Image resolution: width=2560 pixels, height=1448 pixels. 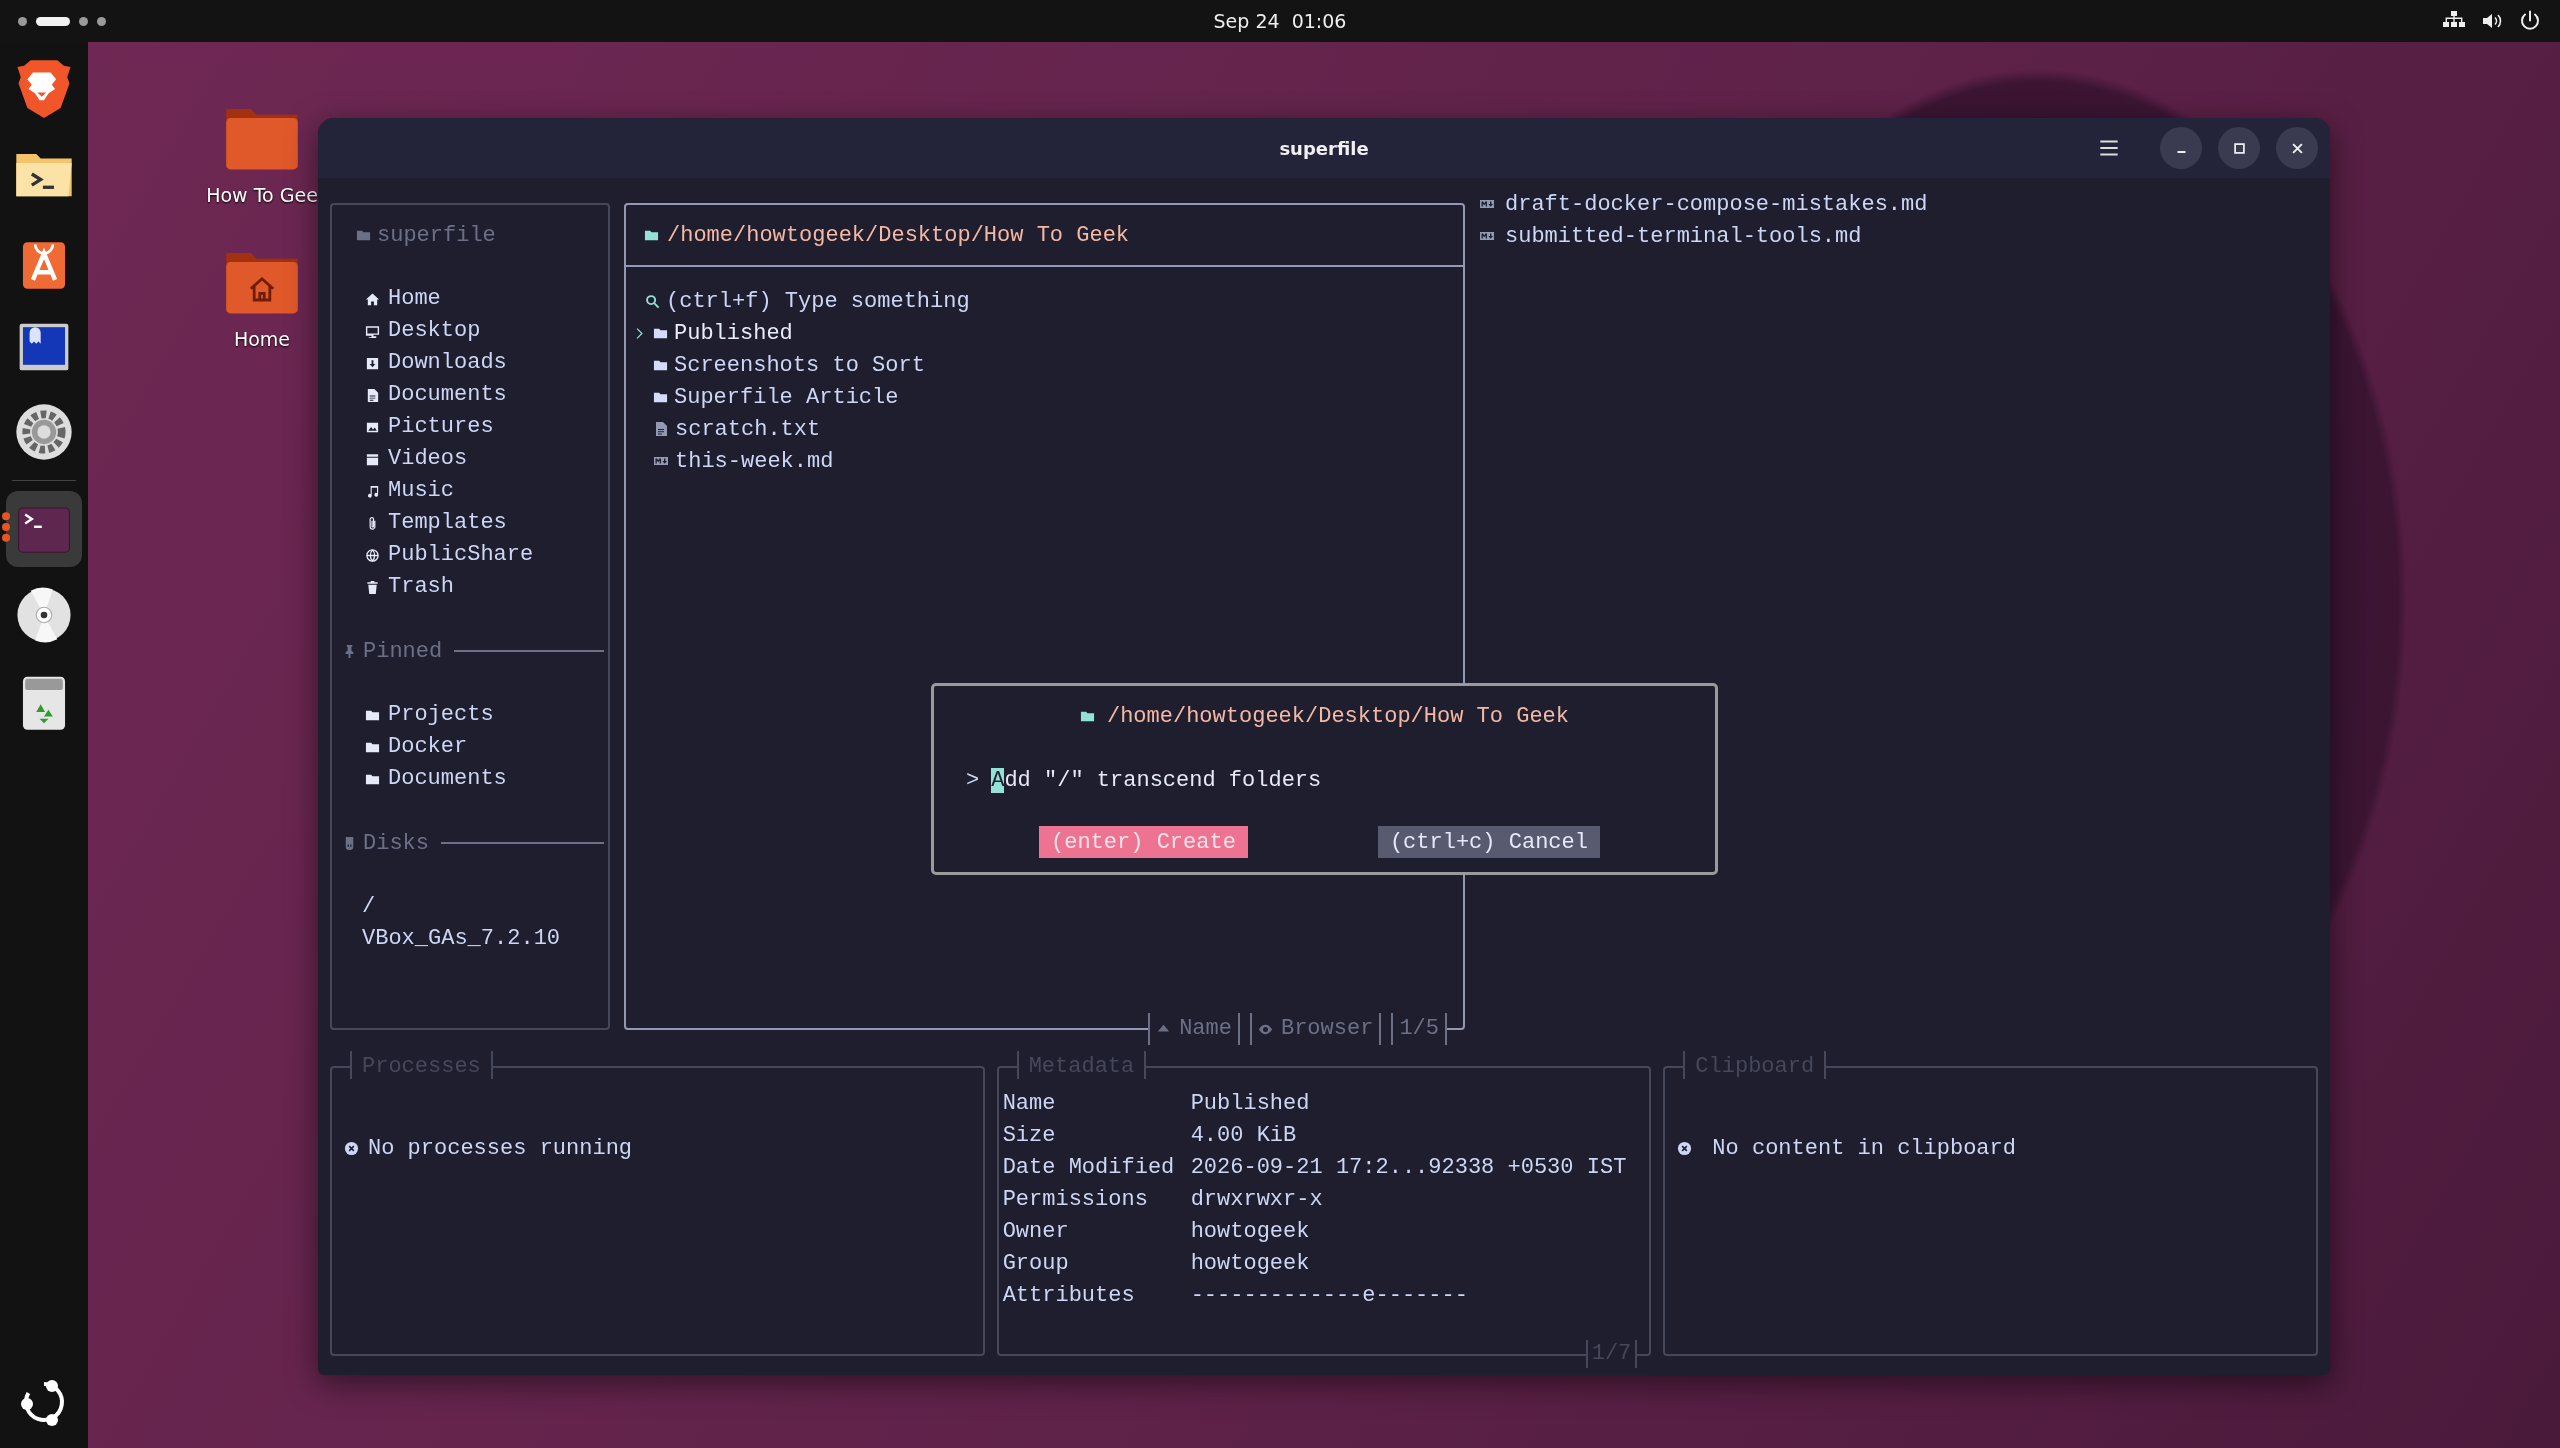 I want to click on file-item: Screenshots to Sort, so click(x=799, y=365).